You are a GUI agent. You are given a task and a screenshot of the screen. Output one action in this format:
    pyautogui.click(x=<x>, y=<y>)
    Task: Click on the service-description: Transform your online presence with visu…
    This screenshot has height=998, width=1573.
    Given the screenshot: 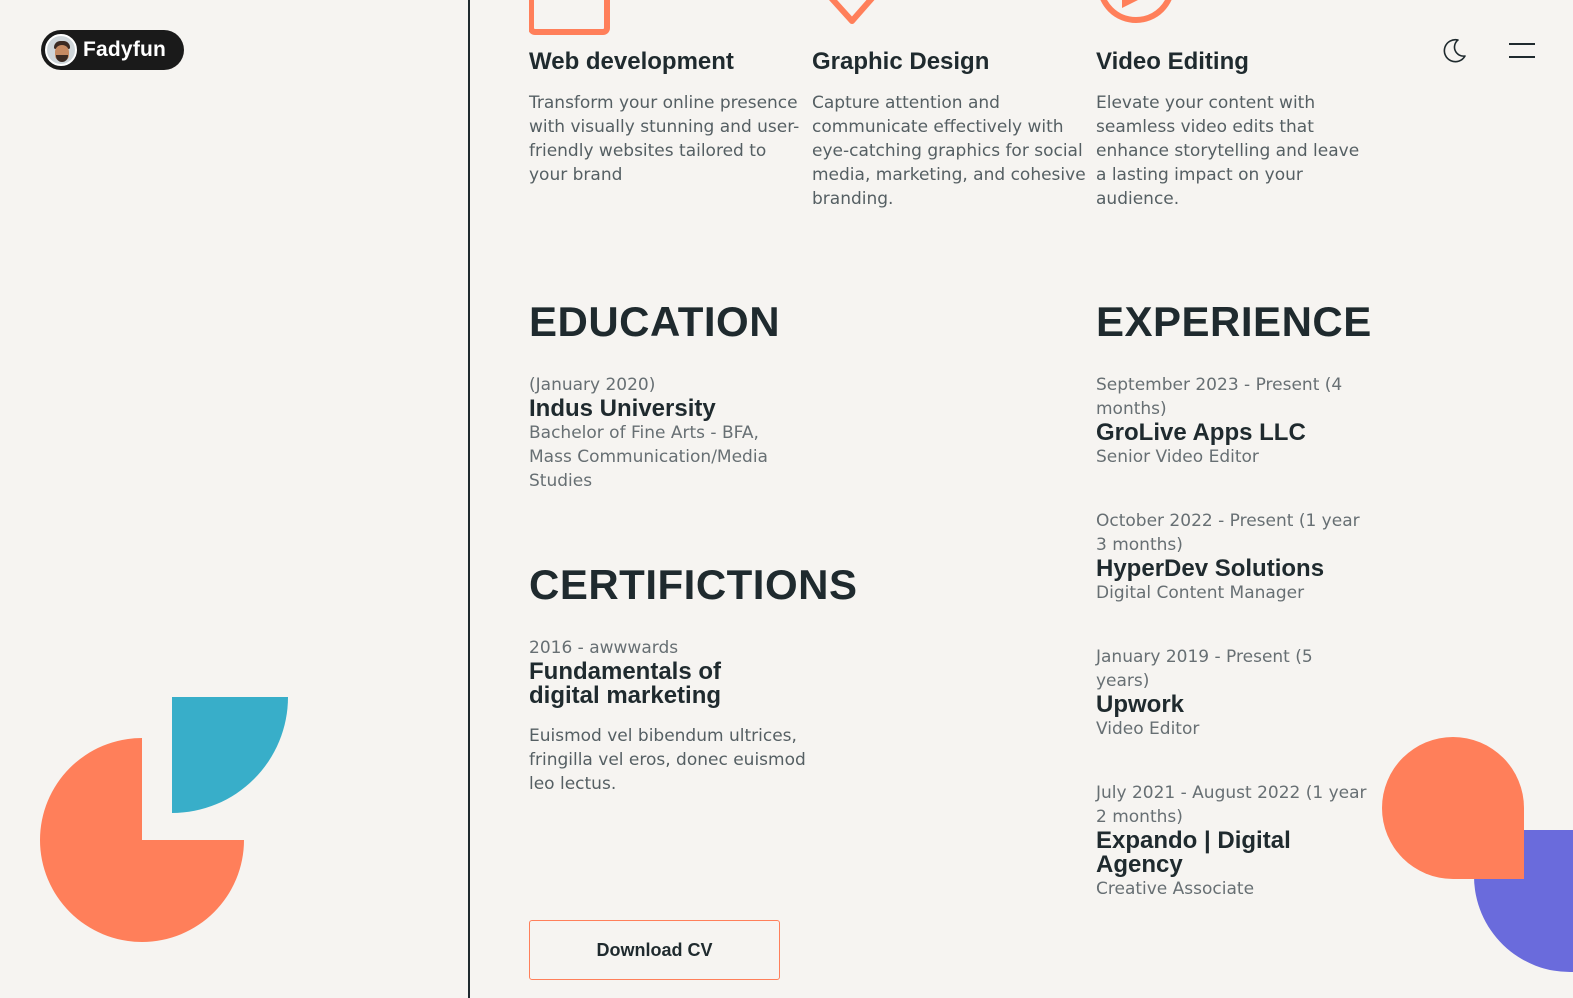 What is the action you would take?
    pyautogui.click(x=664, y=139)
    